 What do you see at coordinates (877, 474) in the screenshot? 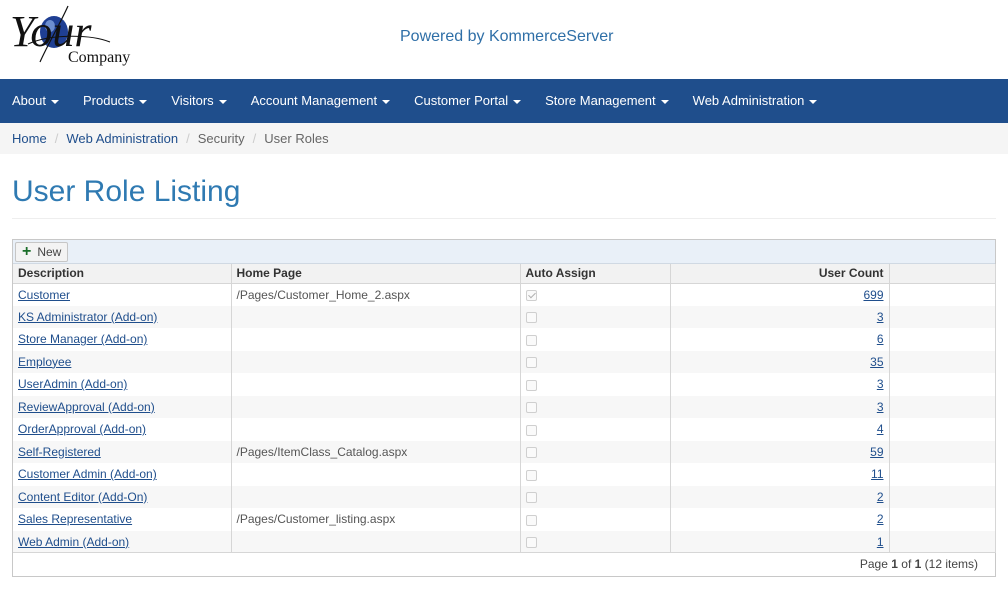
I see `user-count-link: 11` at bounding box center [877, 474].